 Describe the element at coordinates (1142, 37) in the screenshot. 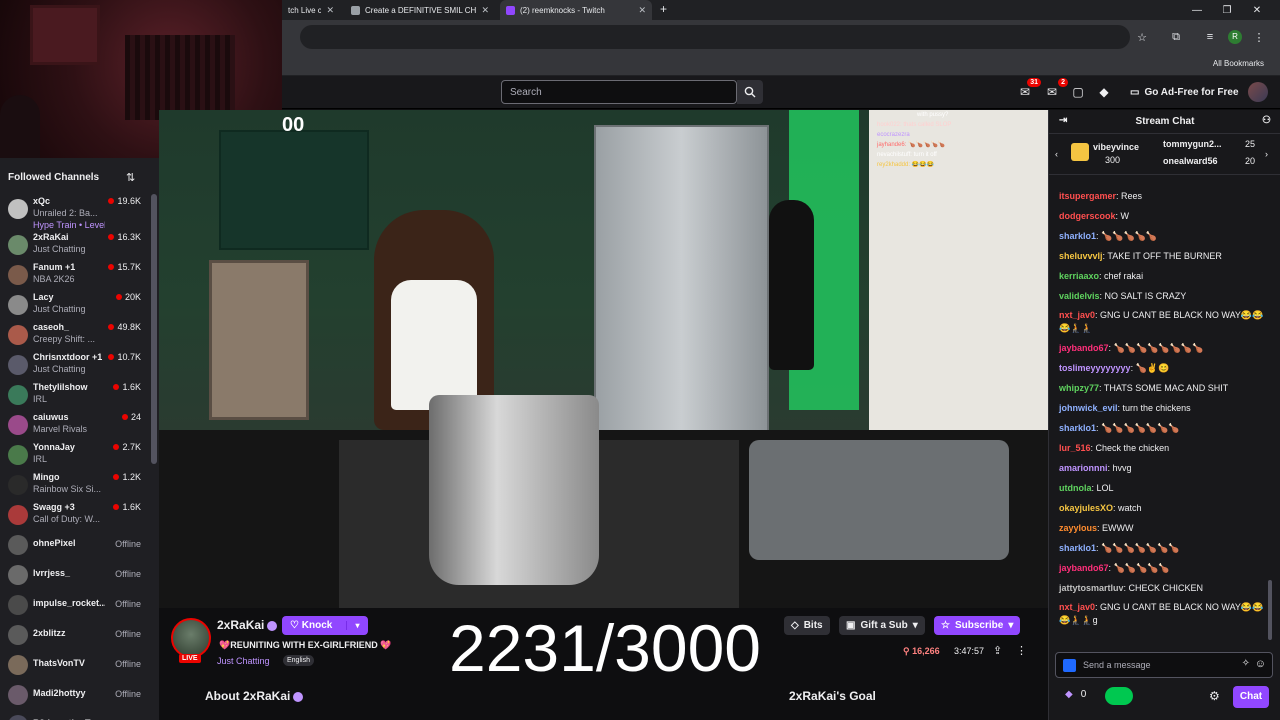

I see `bookmark-star-icon: ☆` at that location.